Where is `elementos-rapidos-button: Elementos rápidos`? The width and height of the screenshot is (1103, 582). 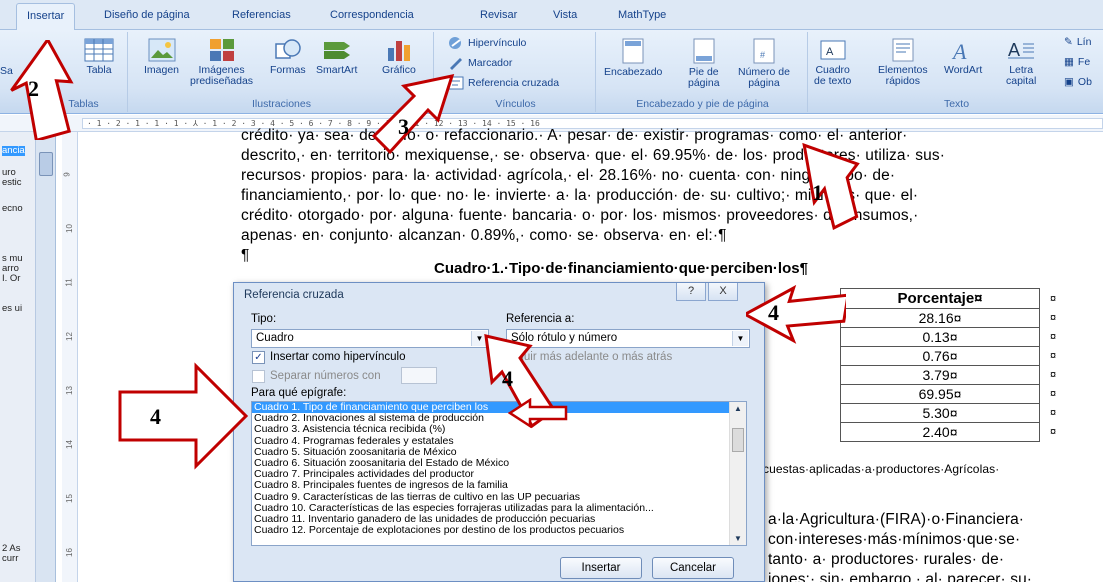
elementos-rapidos-button: Elementos rápidos is located at coordinates (903, 62).